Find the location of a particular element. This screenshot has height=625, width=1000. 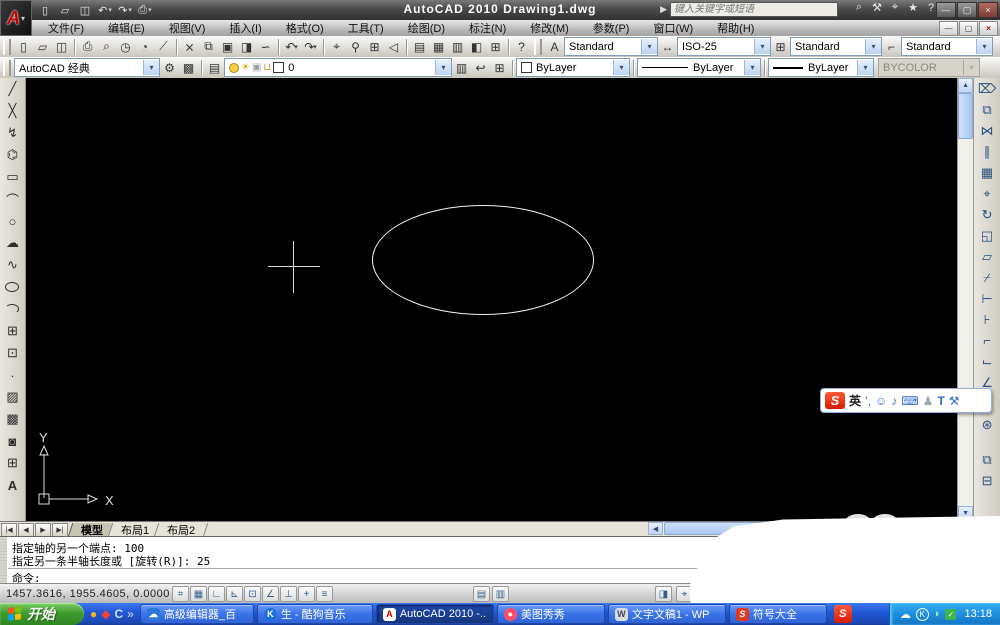

print-button: ⎙ ▾ is located at coordinates (145, 10).